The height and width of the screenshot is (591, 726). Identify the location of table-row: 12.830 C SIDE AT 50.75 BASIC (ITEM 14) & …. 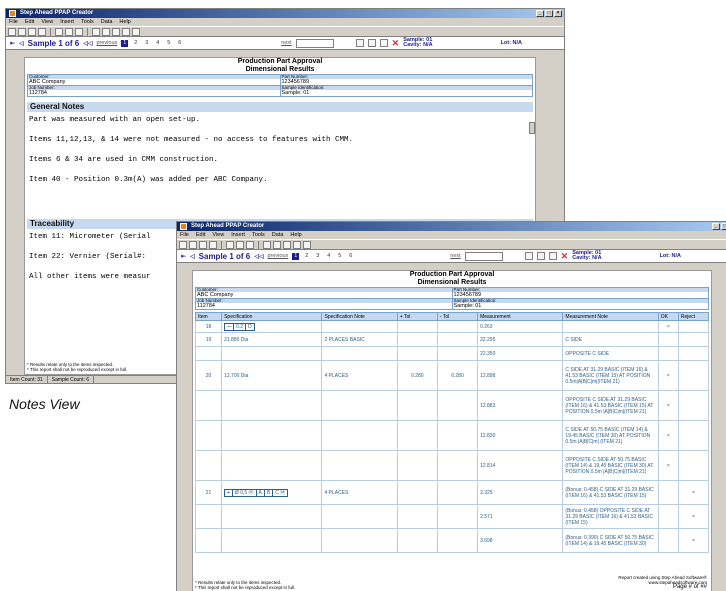
(452, 435).